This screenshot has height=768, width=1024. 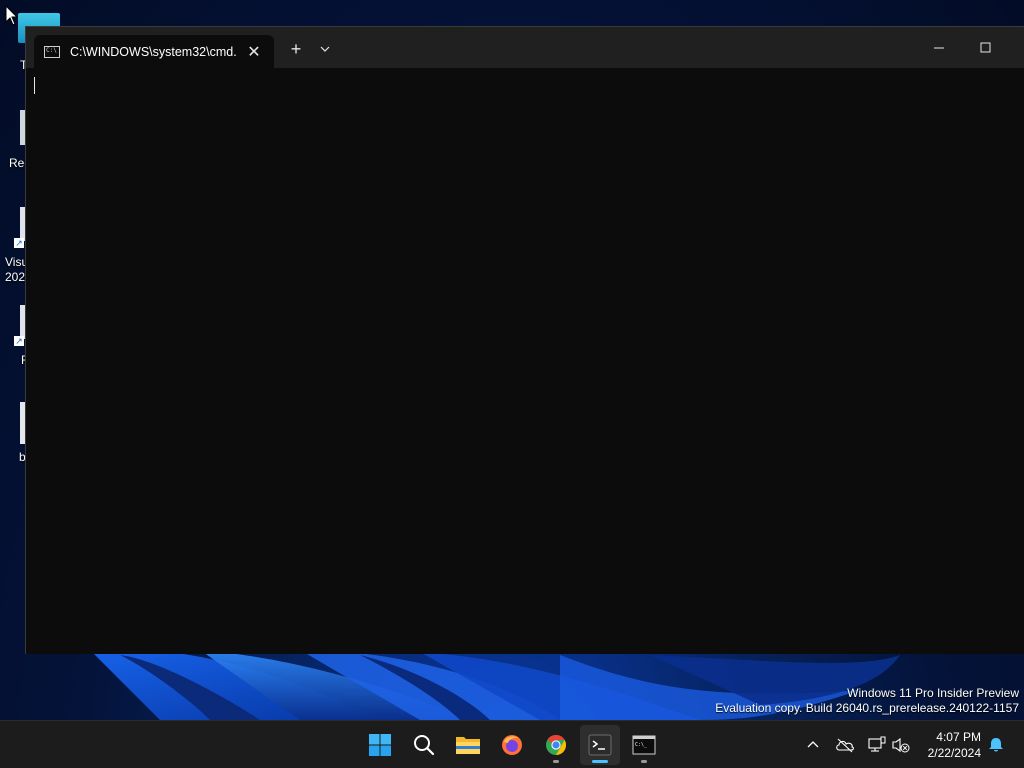 What do you see at coordinates (296, 49) in the screenshot?
I see `new-tab-button: +` at bounding box center [296, 49].